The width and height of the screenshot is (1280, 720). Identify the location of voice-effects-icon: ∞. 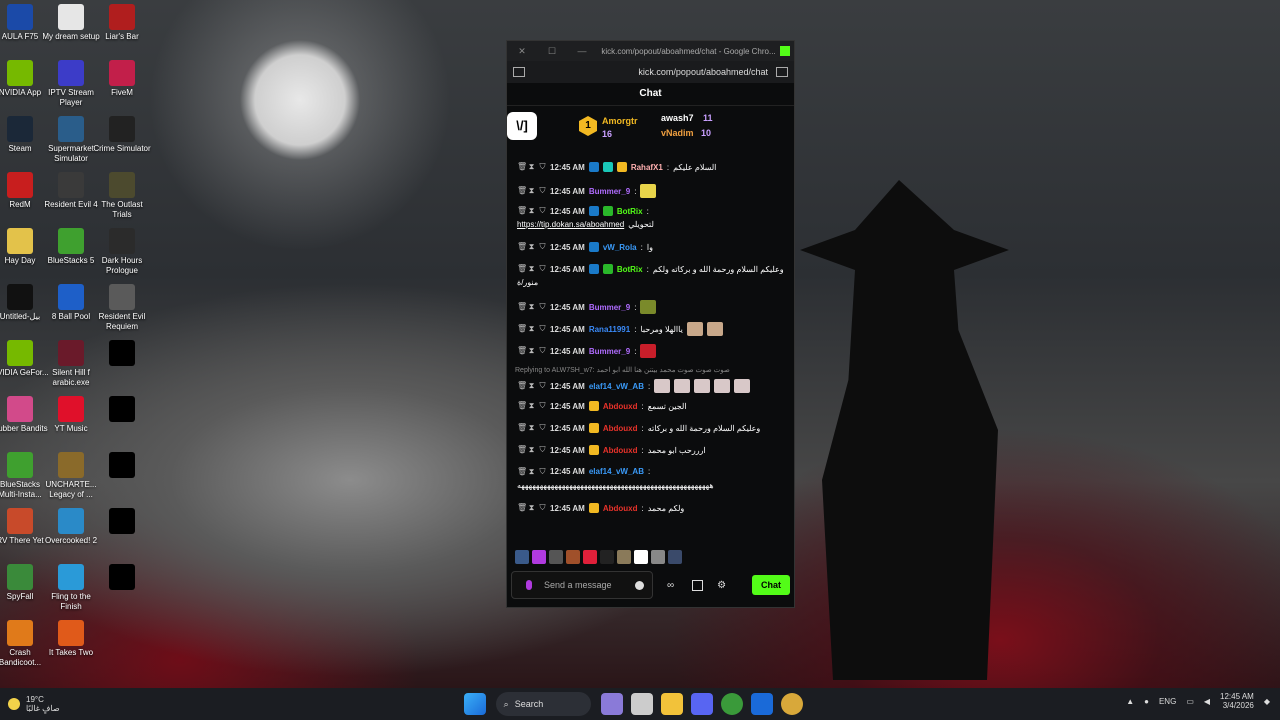
(670, 585).